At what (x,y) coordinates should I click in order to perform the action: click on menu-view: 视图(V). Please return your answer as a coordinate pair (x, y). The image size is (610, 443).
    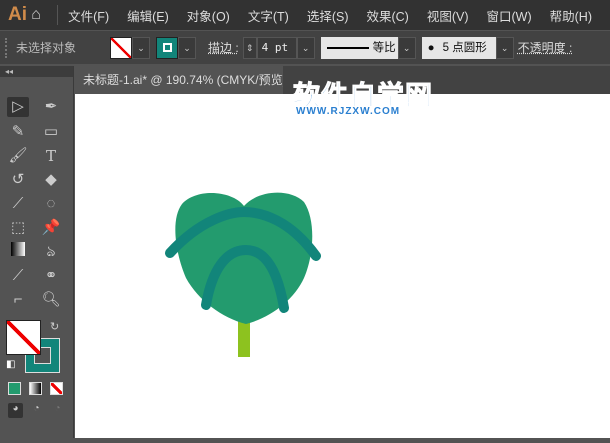
    Looking at the image, I should click on (448, 15).